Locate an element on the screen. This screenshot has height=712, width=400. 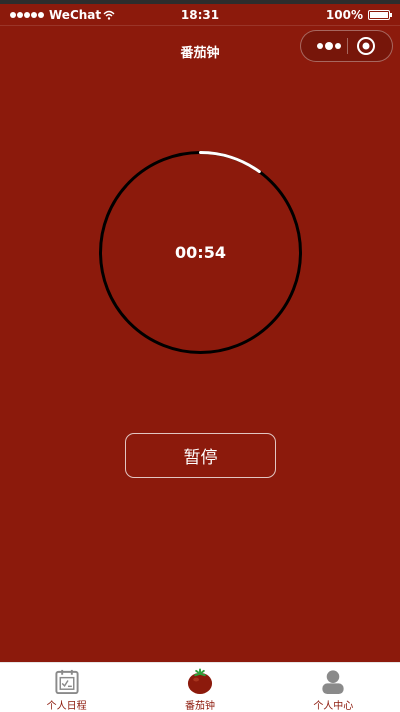
timer-display: 00:54 is located at coordinates (200, 252).